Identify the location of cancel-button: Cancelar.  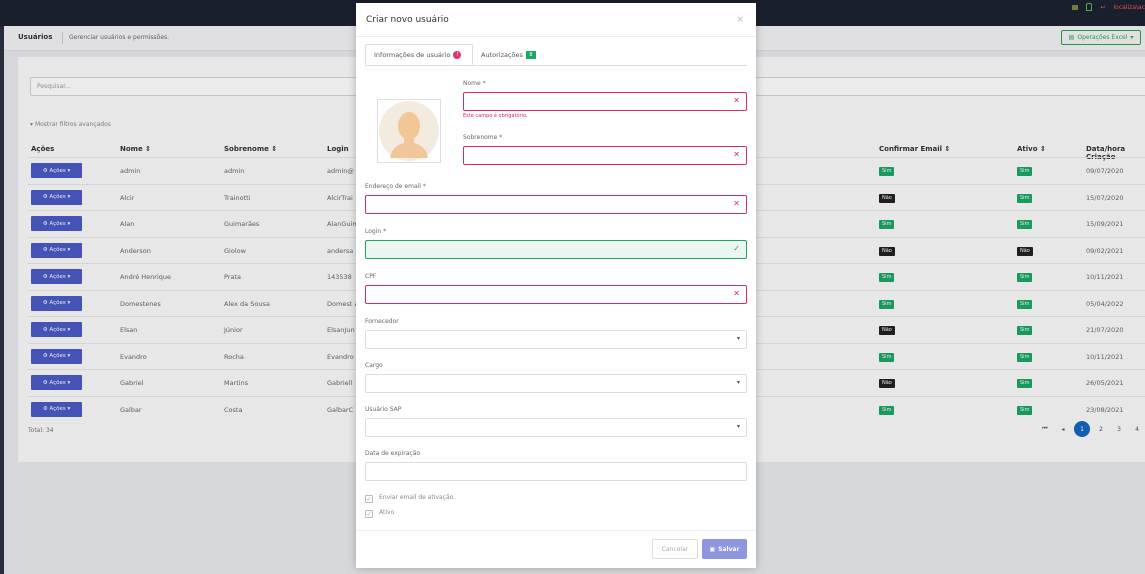
(675, 549).